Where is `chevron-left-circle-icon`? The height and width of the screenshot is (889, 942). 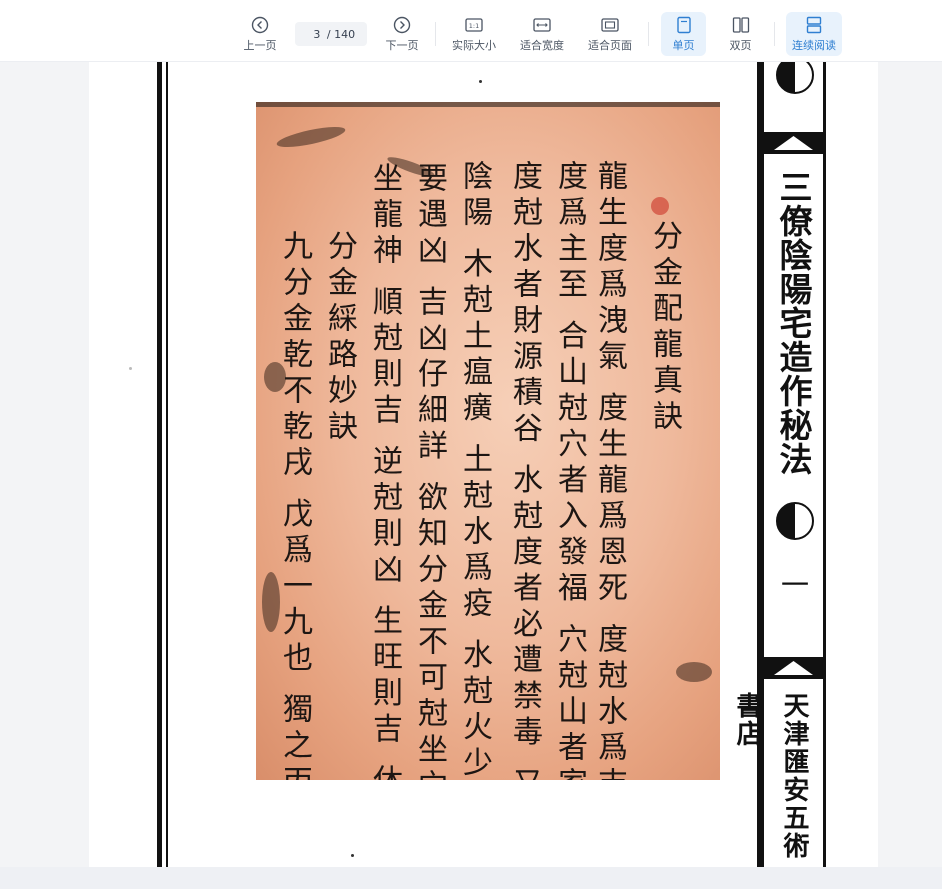
chevron-left-circle-icon is located at coordinates (260, 25).